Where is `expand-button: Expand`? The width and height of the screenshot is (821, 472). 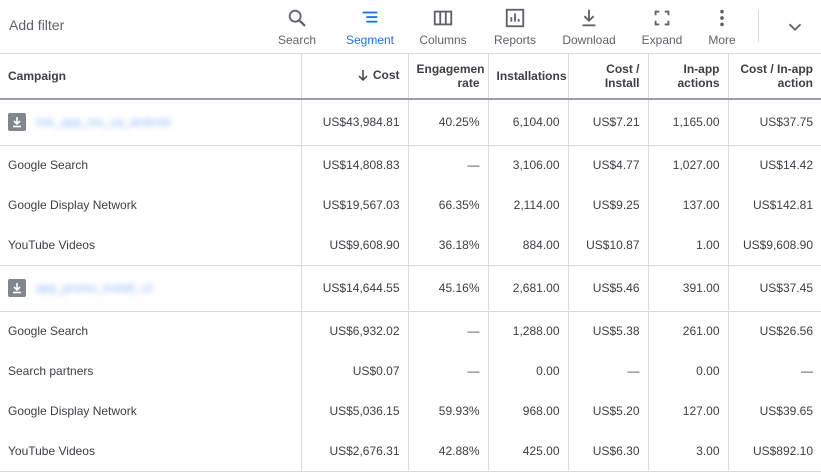 expand-button: Expand is located at coordinates (662, 27).